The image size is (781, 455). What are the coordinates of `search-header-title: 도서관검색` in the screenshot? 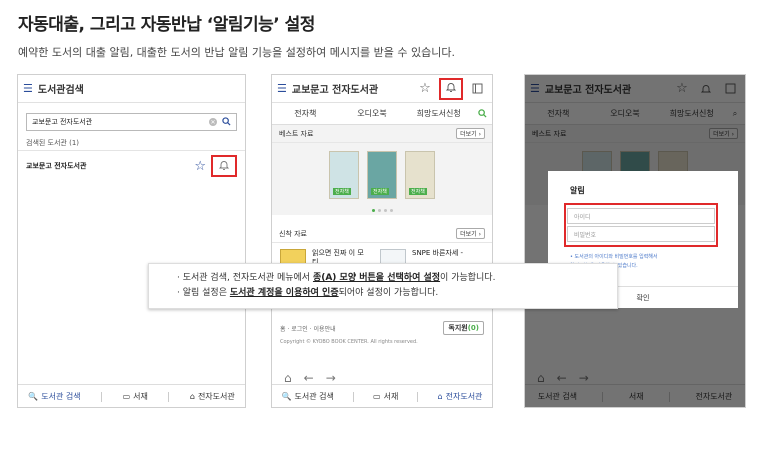 It's located at (60, 90).